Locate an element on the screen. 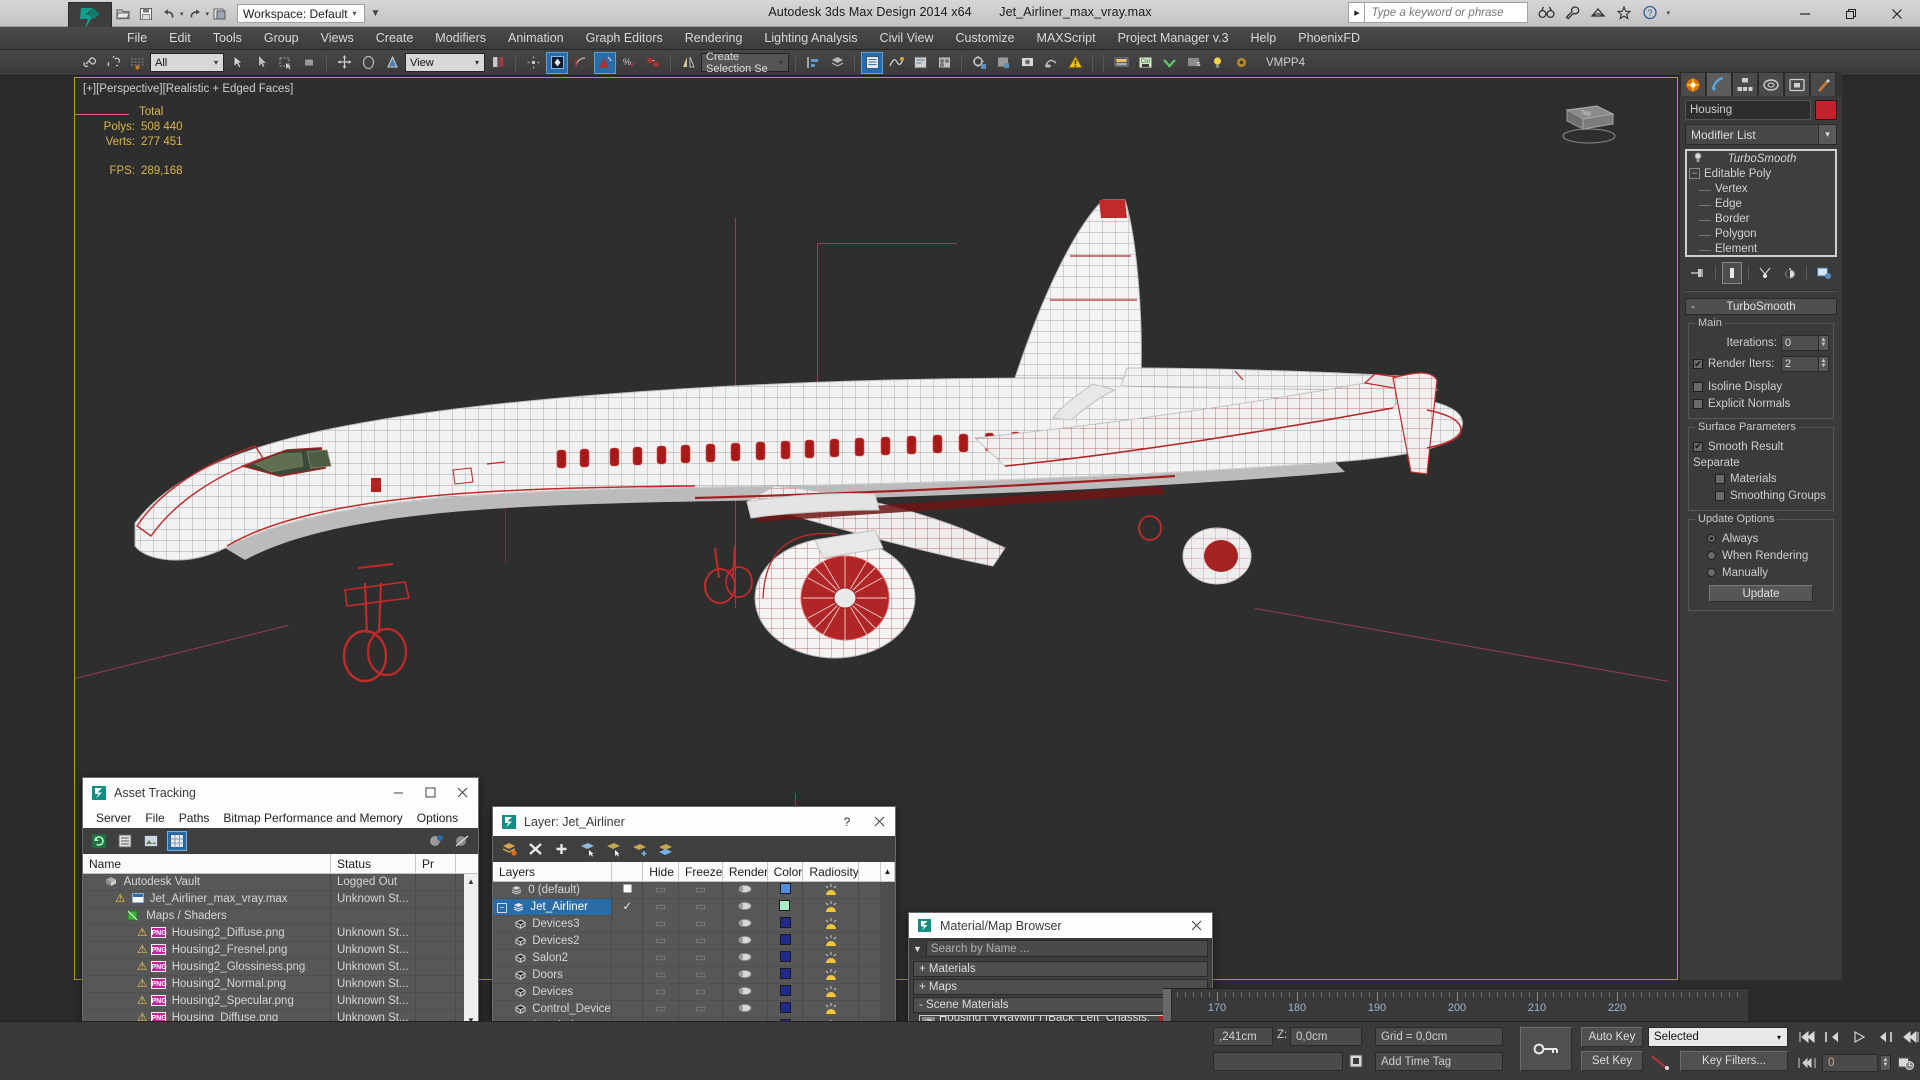  minimize-button is located at coordinates (1805, 13).